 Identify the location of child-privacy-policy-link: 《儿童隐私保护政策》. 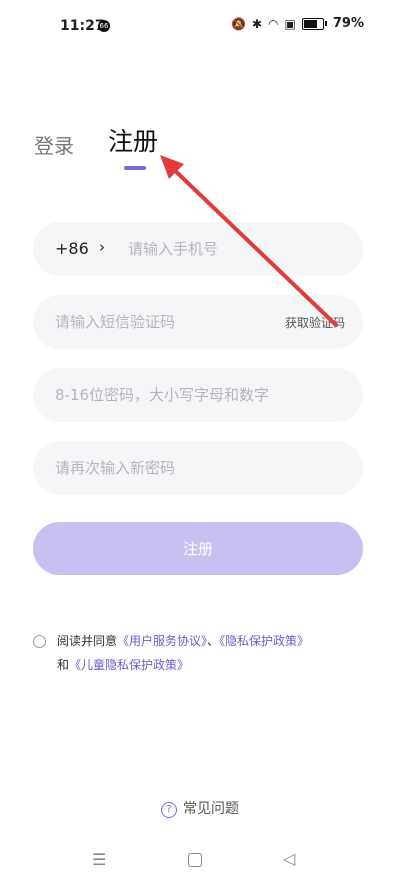
(129, 665).